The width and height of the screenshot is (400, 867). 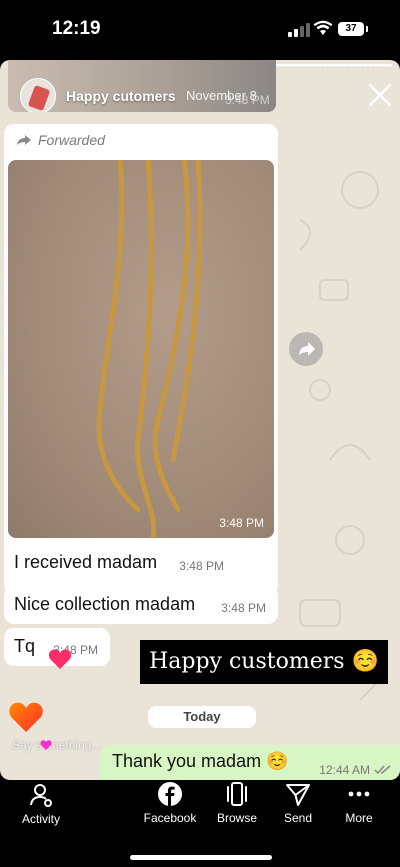 What do you see at coordinates (40, 819) in the screenshot?
I see `tab-label: Activity` at bounding box center [40, 819].